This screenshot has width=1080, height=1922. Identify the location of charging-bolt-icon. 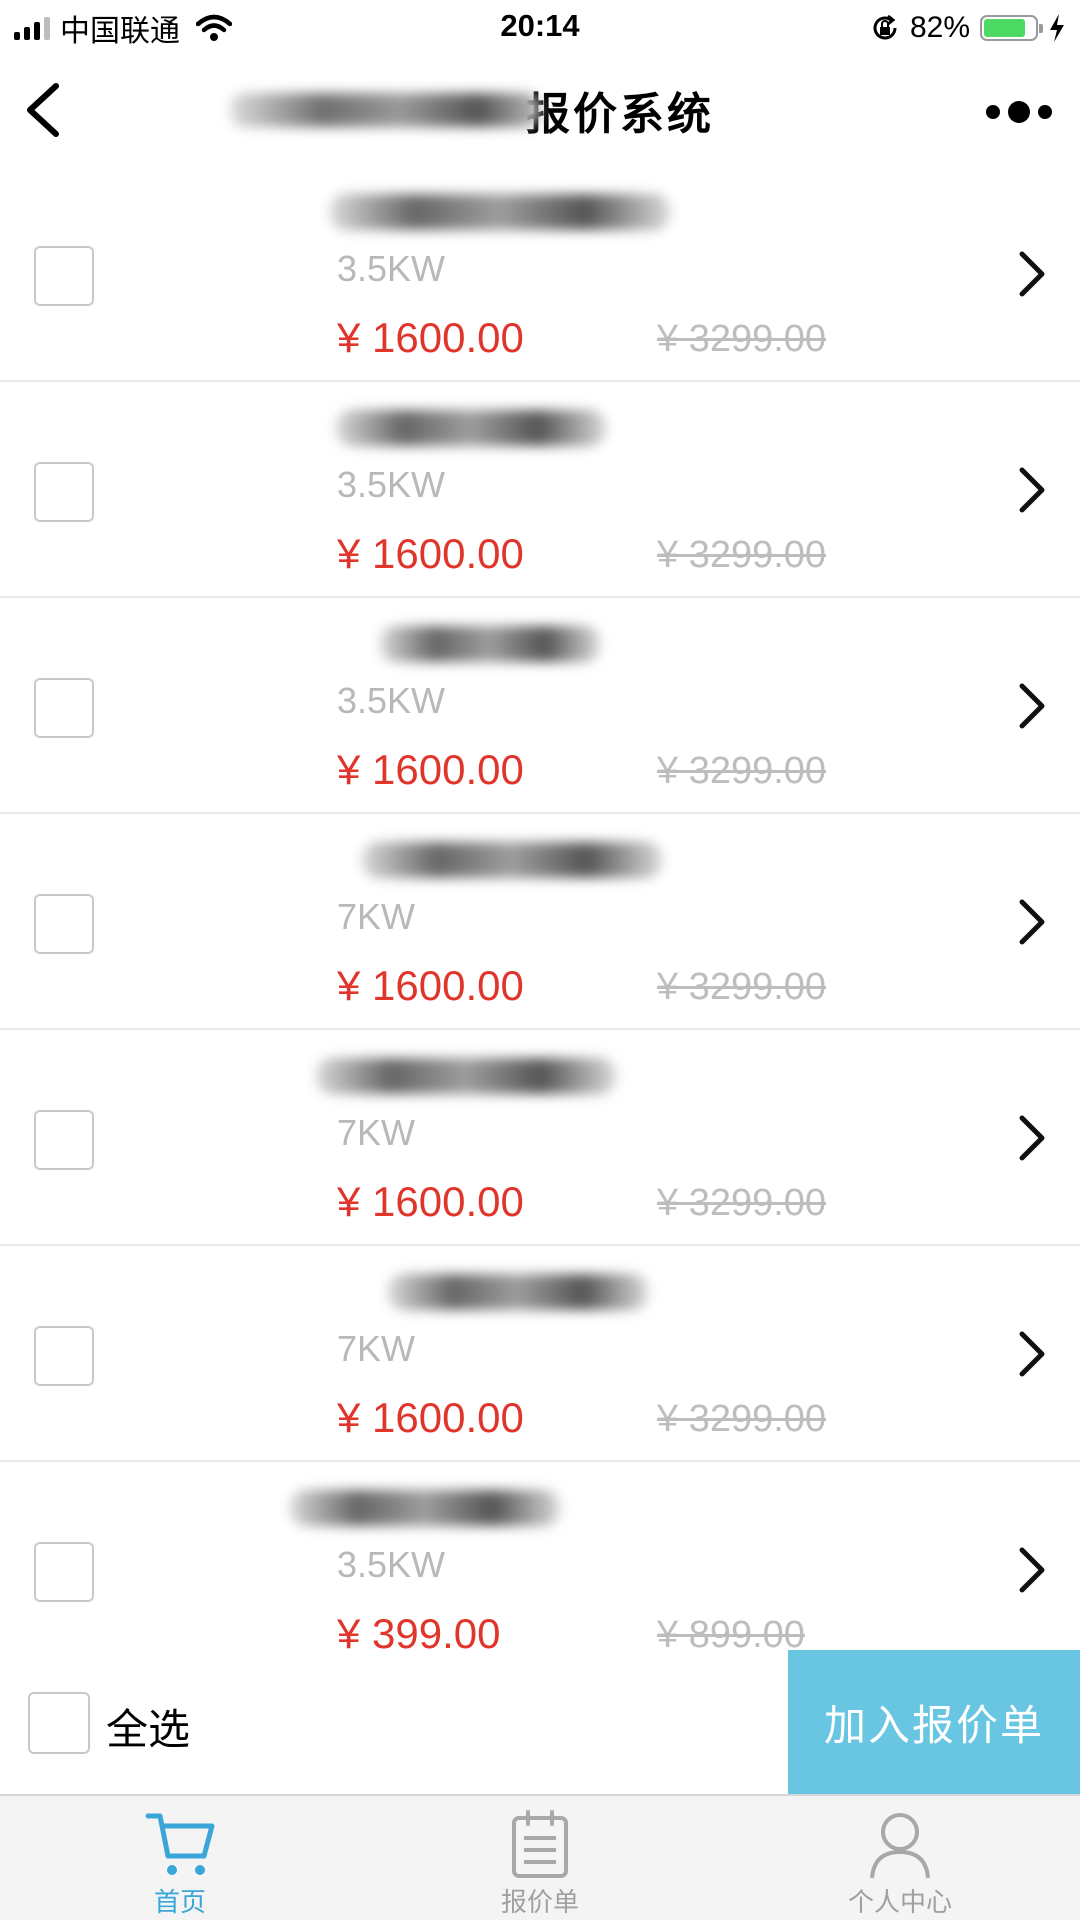
(1057, 28).